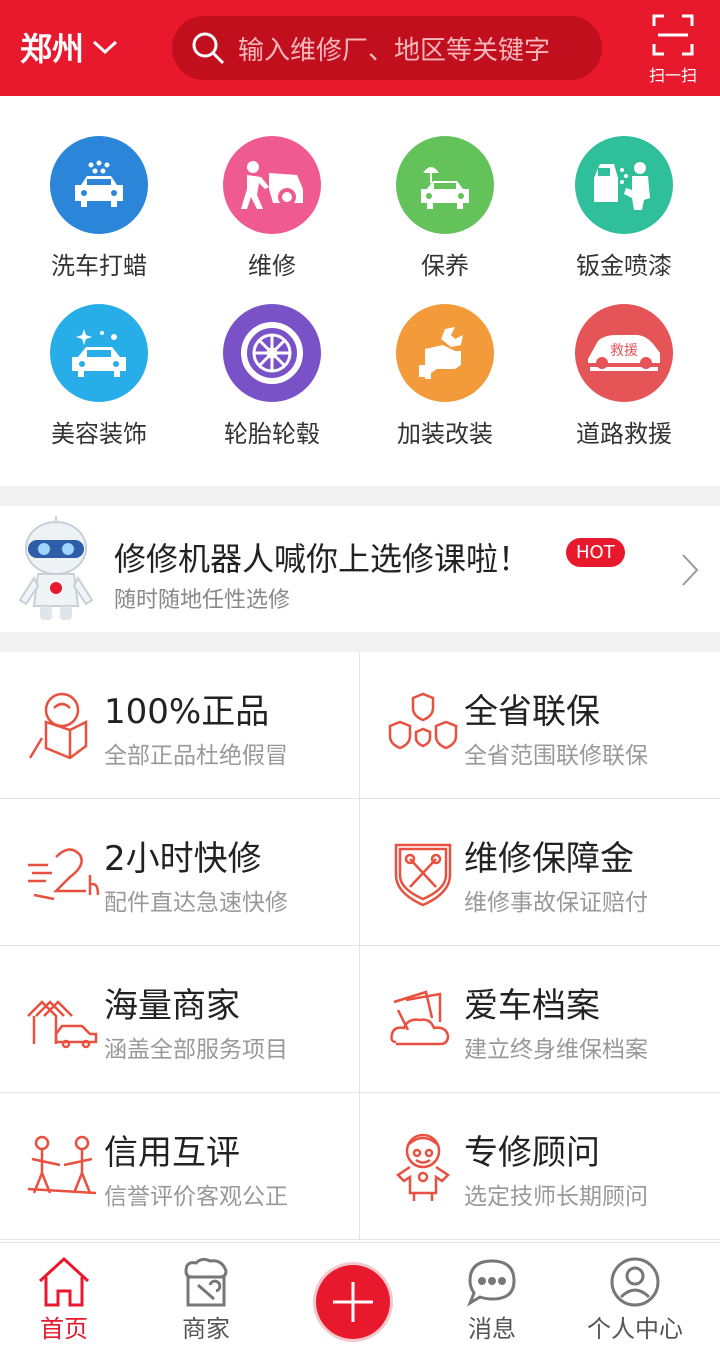 The height and width of the screenshot is (1363, 720). I want to click on add-button, so click(353, 1302).